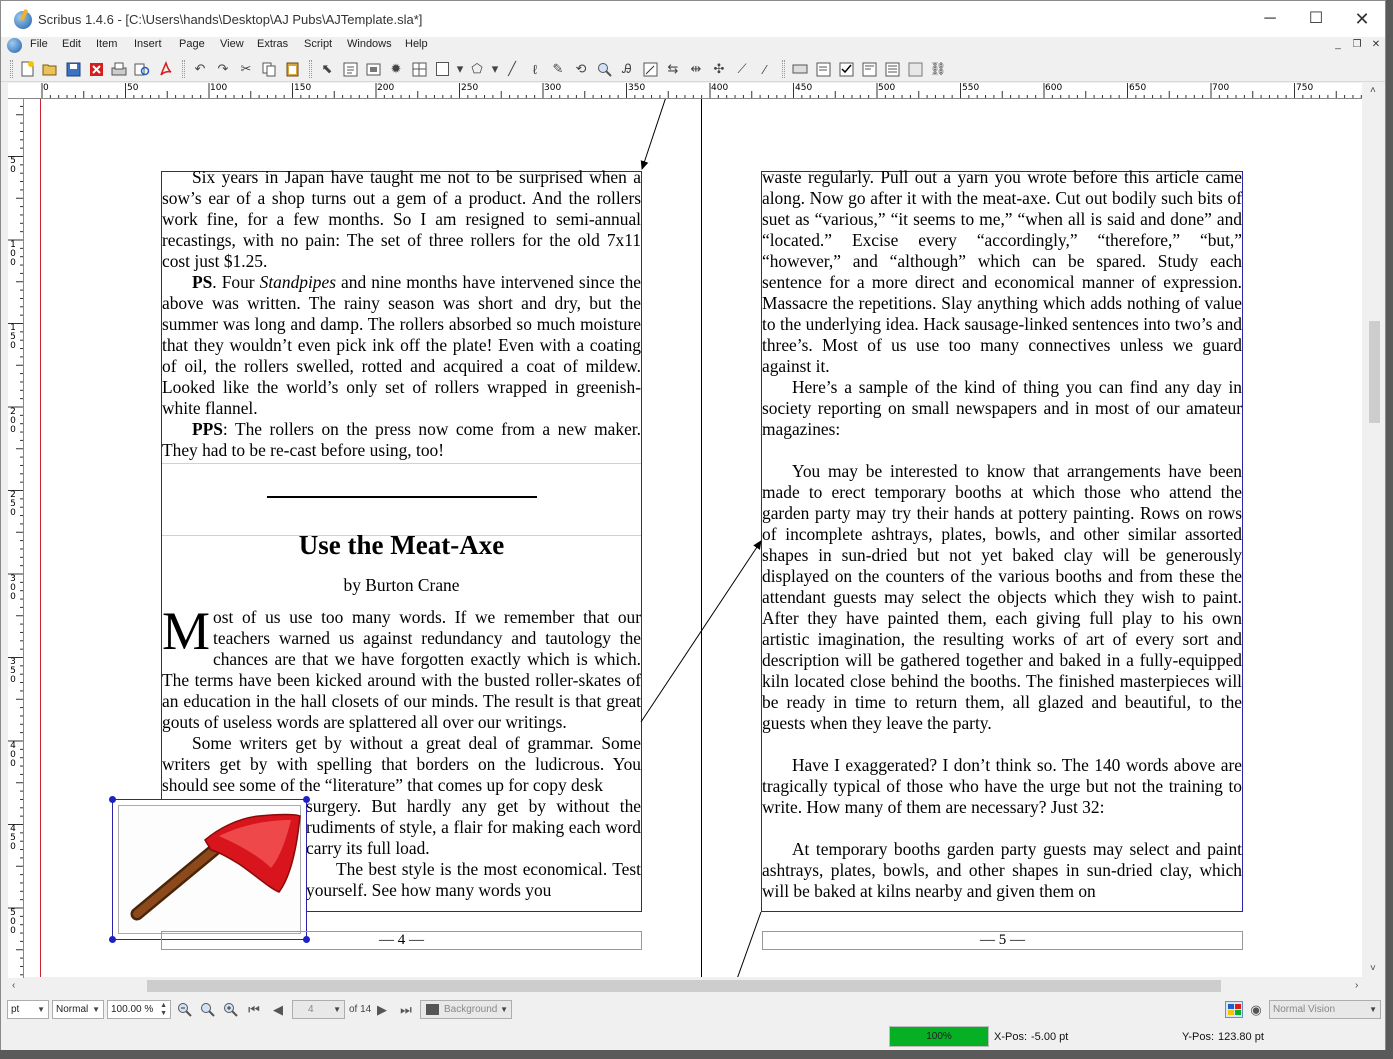 The width and height of the screenshot is (1393, 1059). I want to click on close-document-icon, so click(96, 69).